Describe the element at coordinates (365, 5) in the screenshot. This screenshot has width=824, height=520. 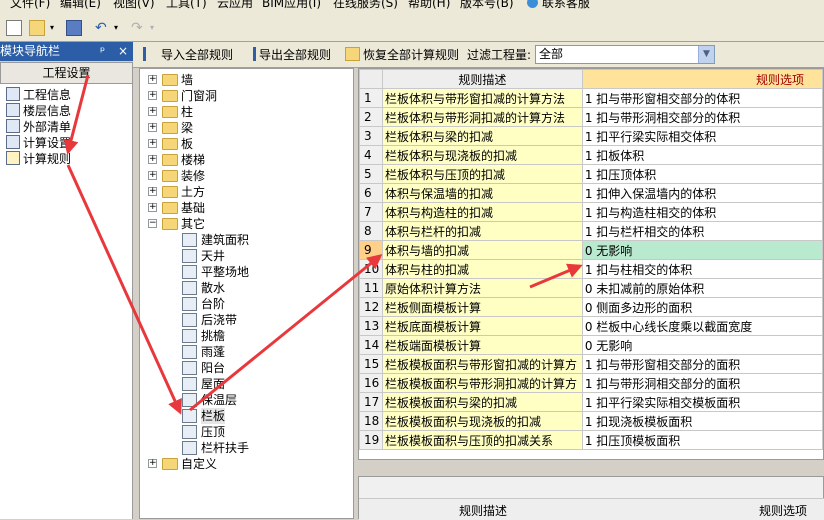
I see `menu-online-service: 在线服务(S)` at that location.